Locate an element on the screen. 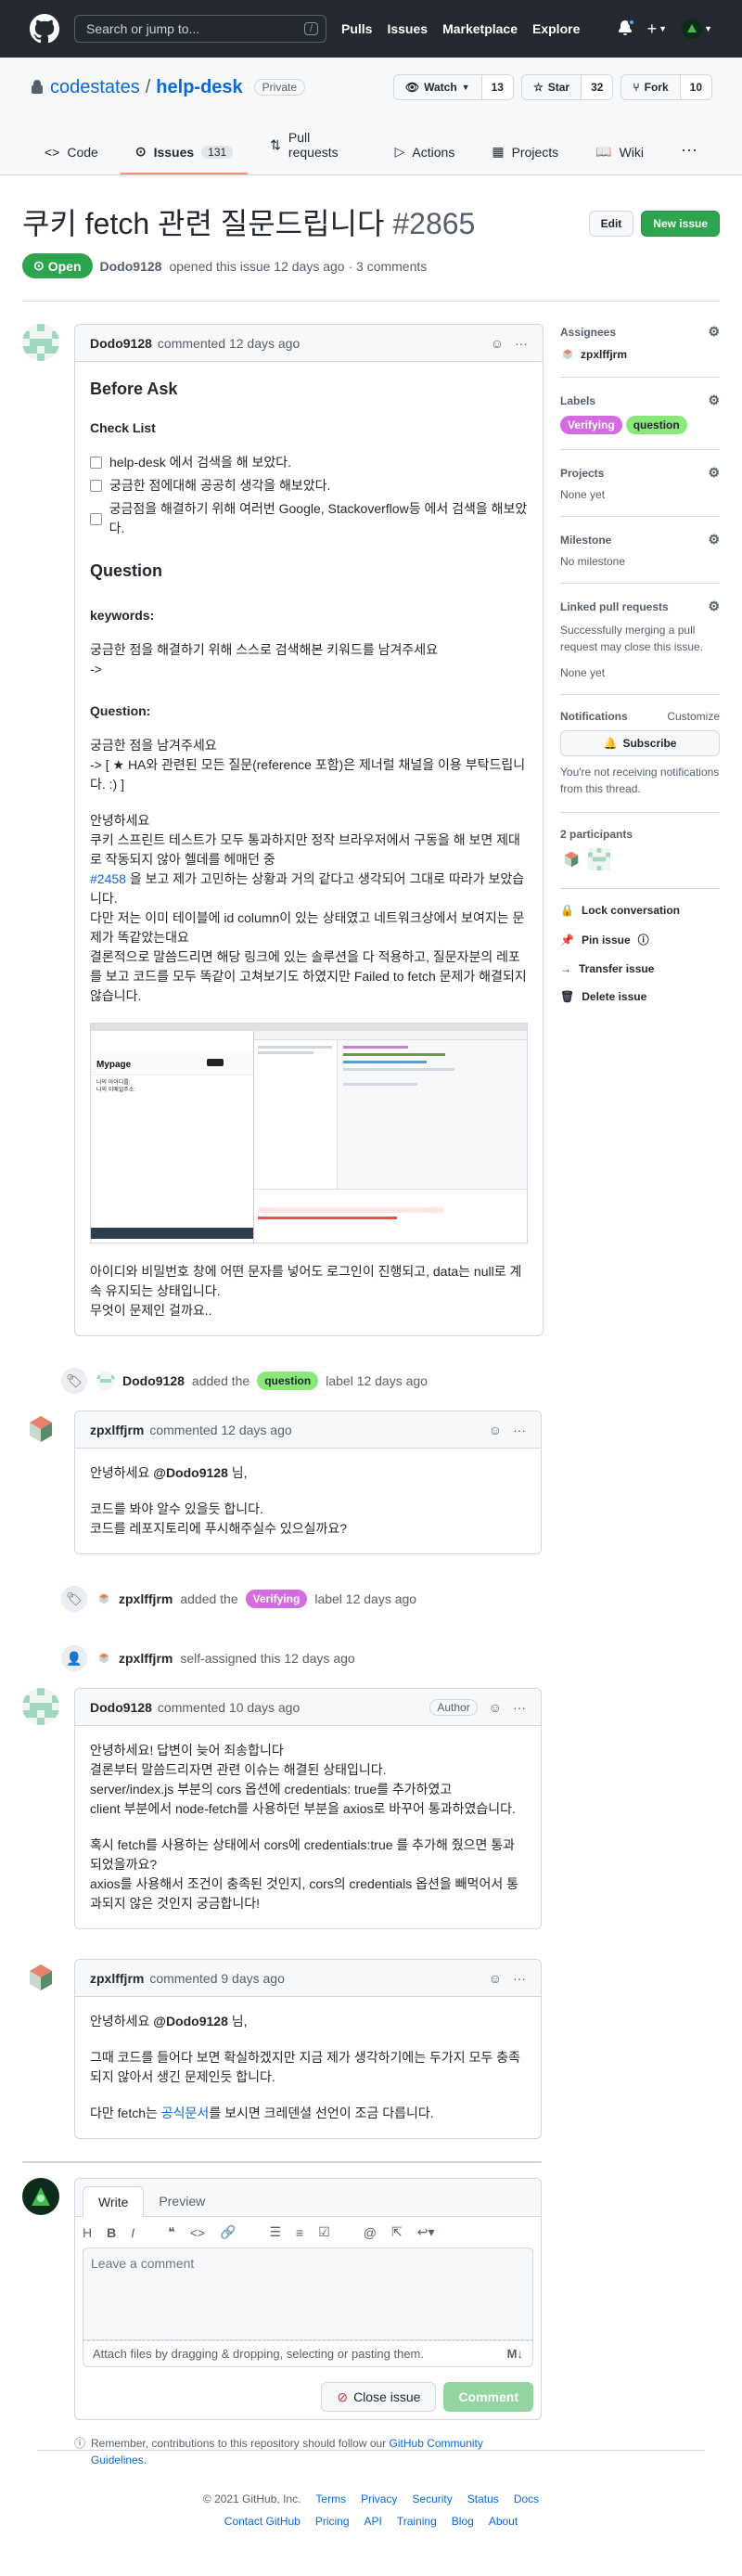 Image resolution: width=742 pixels, height=2576 pixels. fork-count: 10 is located at coordinates (695, 87).